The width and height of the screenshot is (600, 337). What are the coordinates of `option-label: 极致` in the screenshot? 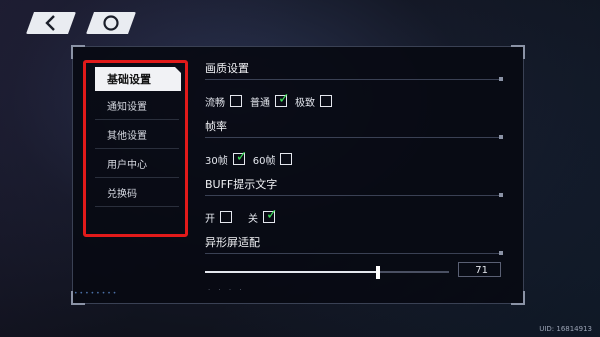 It's located at (305, 103).